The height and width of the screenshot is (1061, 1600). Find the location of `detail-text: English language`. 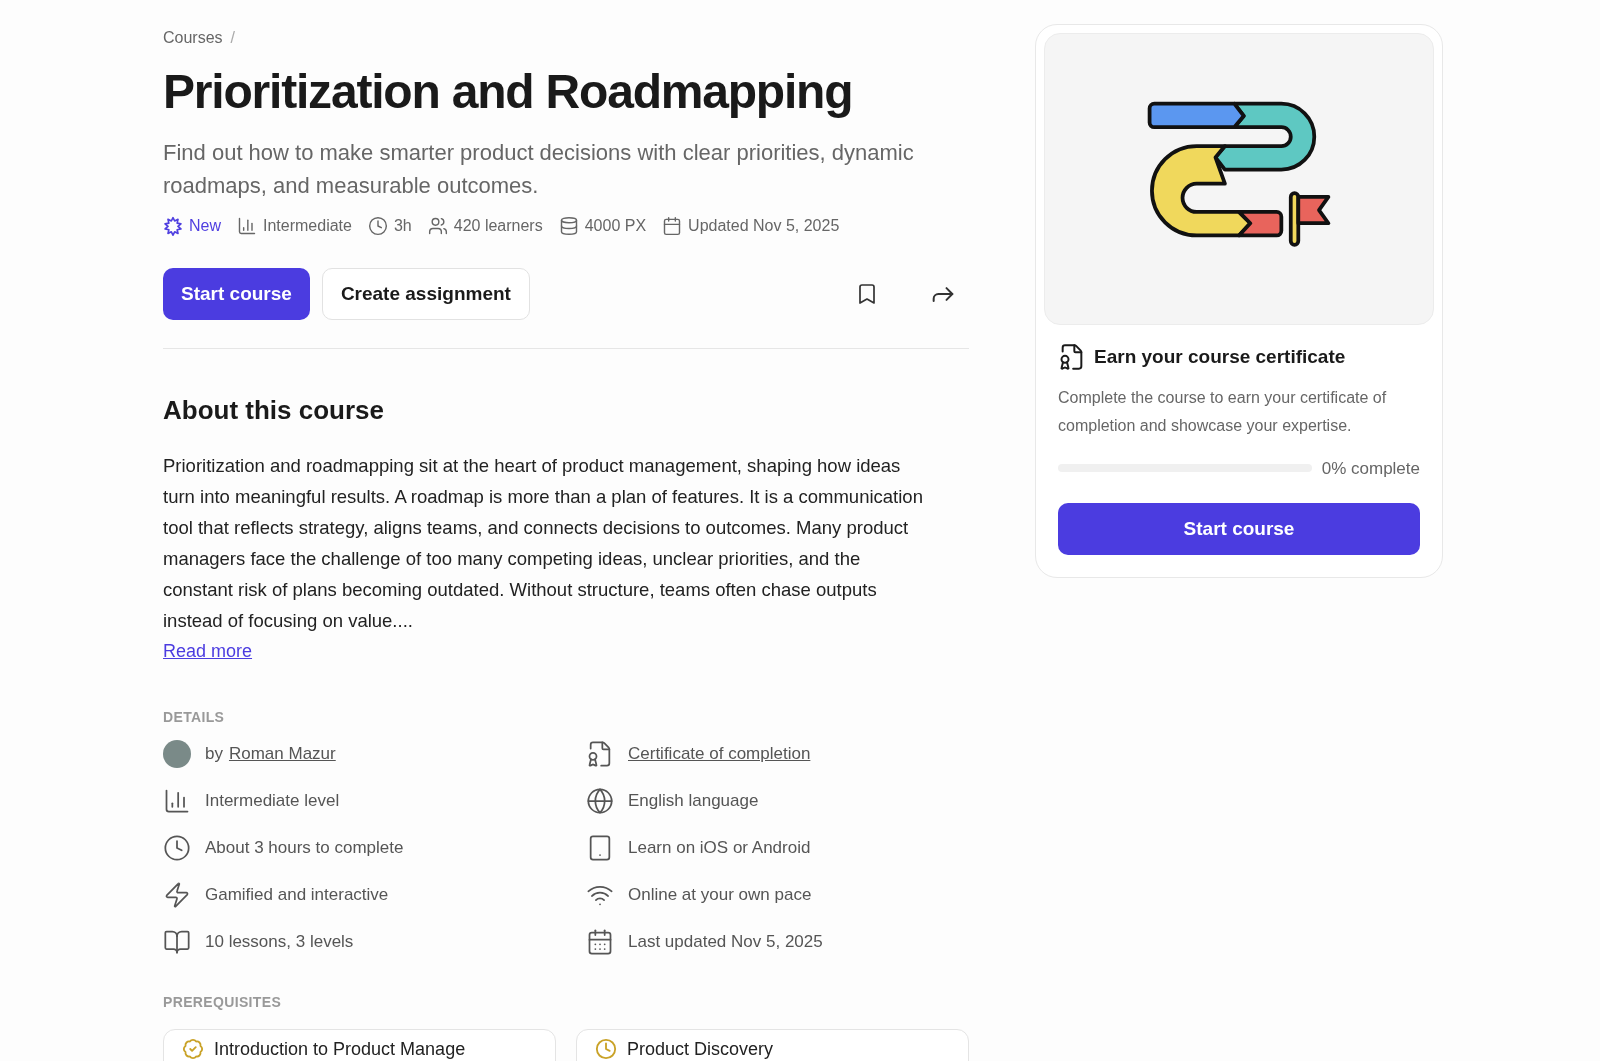

detail-text: English language is located at coordinates (693, 801).